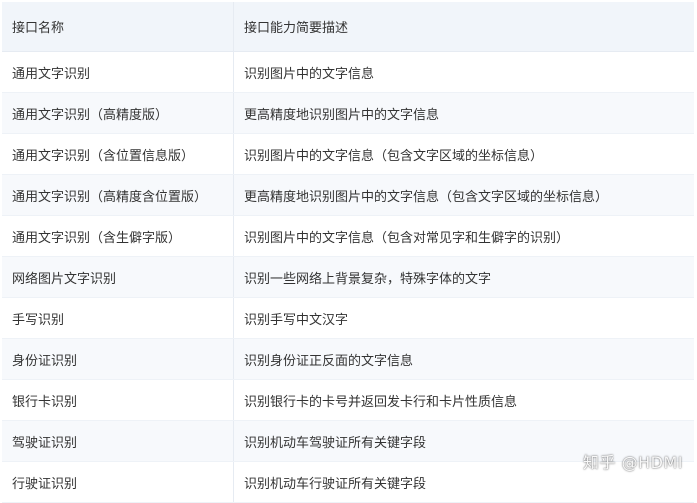 This screenshot has height=503, width=697. Describe the element at coordinates (118, 113) in the screenshot. I see `api-name-cell: 通用文字识别（高精度版）` at that location.